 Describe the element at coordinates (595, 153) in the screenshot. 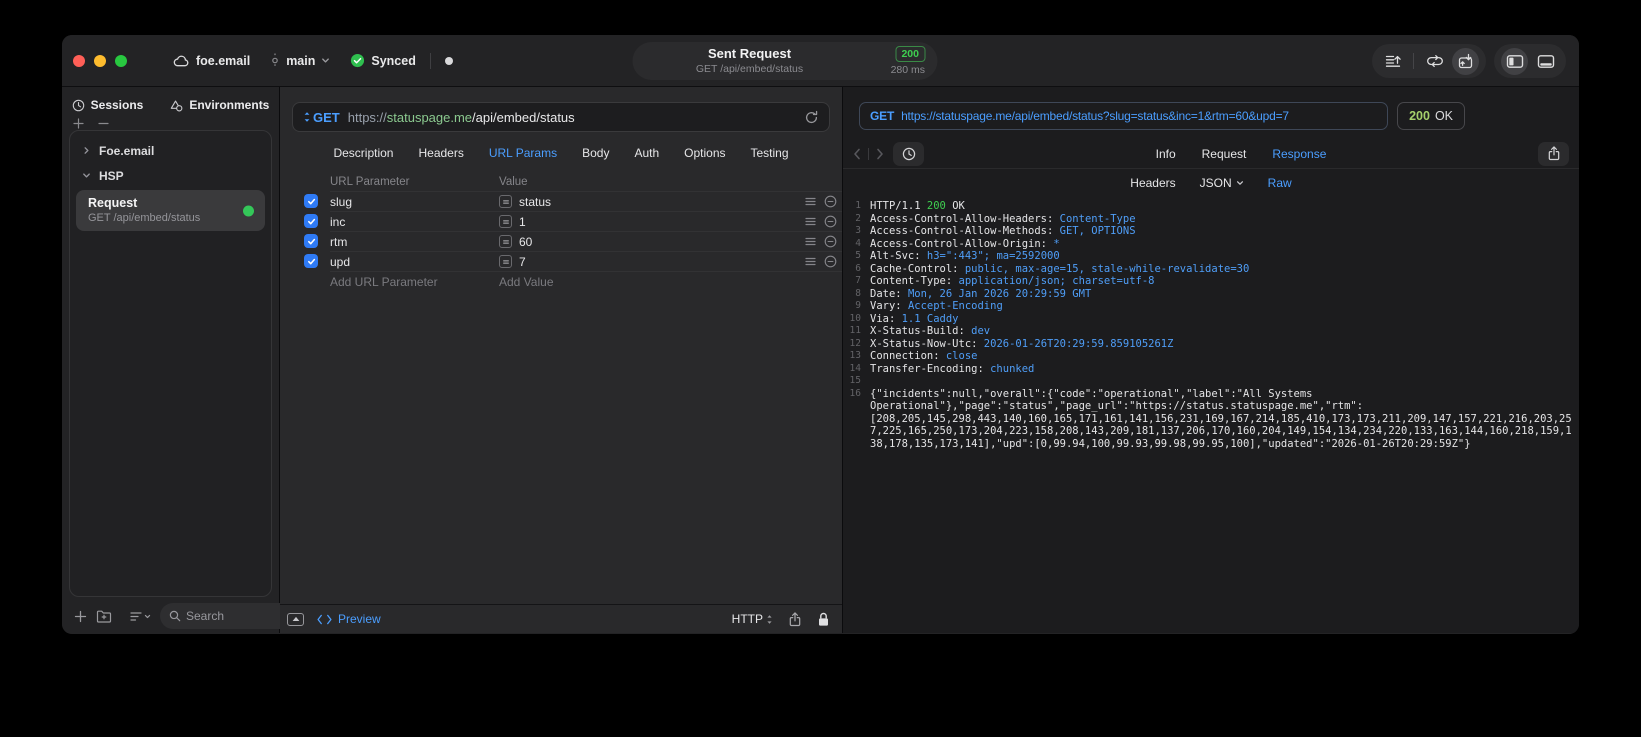

I see `request-editor-tab: Body` at that location.